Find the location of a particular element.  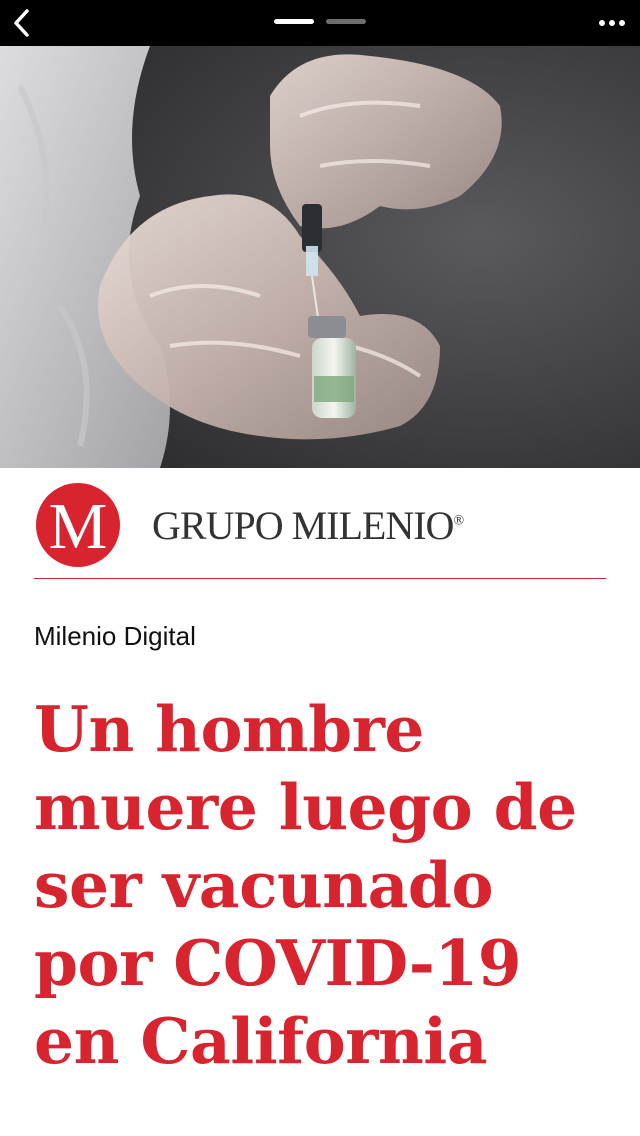

page-indicator-dot-active is located at coordinates (294, 21).